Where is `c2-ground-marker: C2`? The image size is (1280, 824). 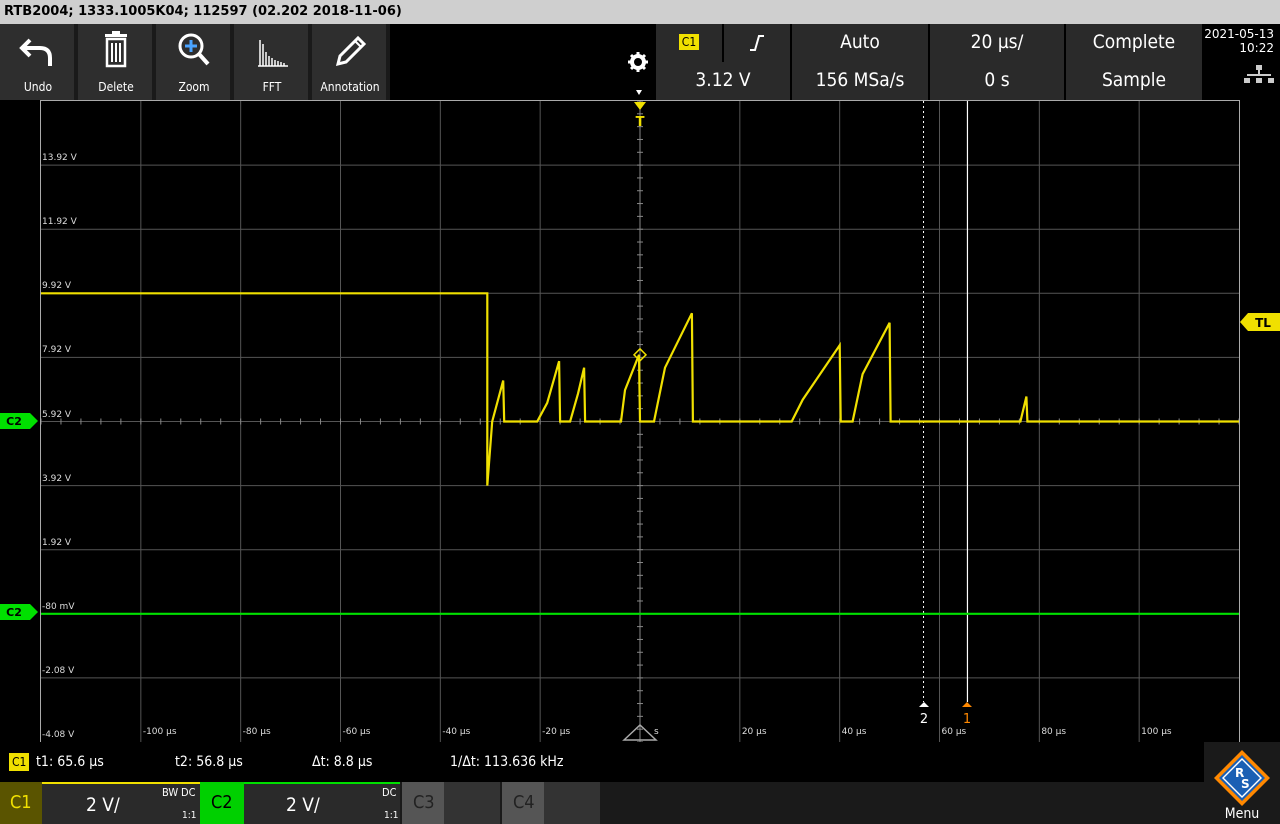 c2-ground-marker: C2 is located at coordinates (19, 612).